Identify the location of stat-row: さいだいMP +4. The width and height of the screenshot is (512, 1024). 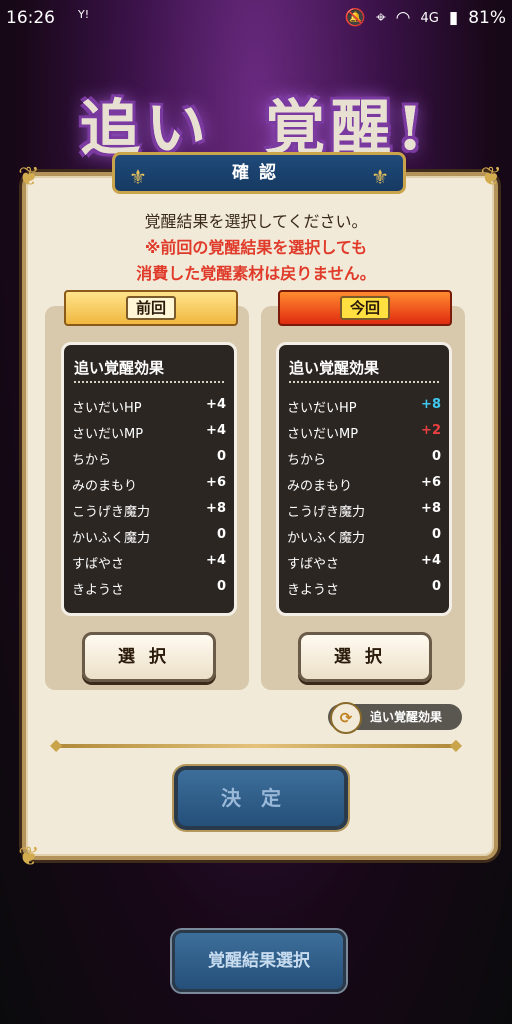
(149, 433).